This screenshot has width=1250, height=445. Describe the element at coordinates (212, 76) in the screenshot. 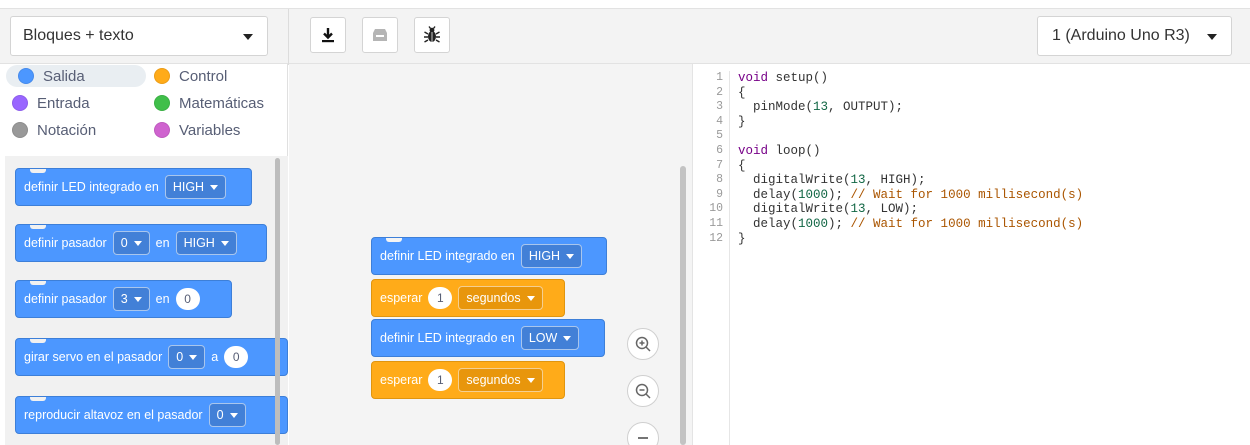

I see `category-control: Control` at that location.